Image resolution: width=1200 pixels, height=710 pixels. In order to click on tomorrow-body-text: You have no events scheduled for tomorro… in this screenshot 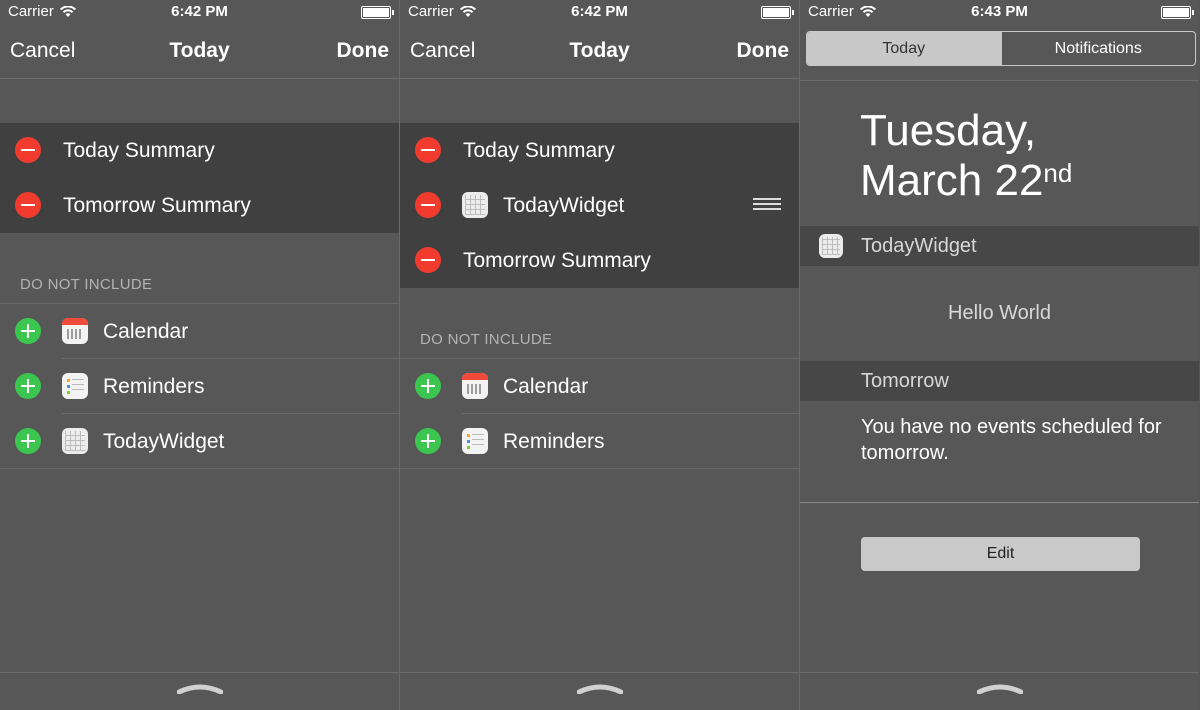, I will do `click(1011, 440)`.